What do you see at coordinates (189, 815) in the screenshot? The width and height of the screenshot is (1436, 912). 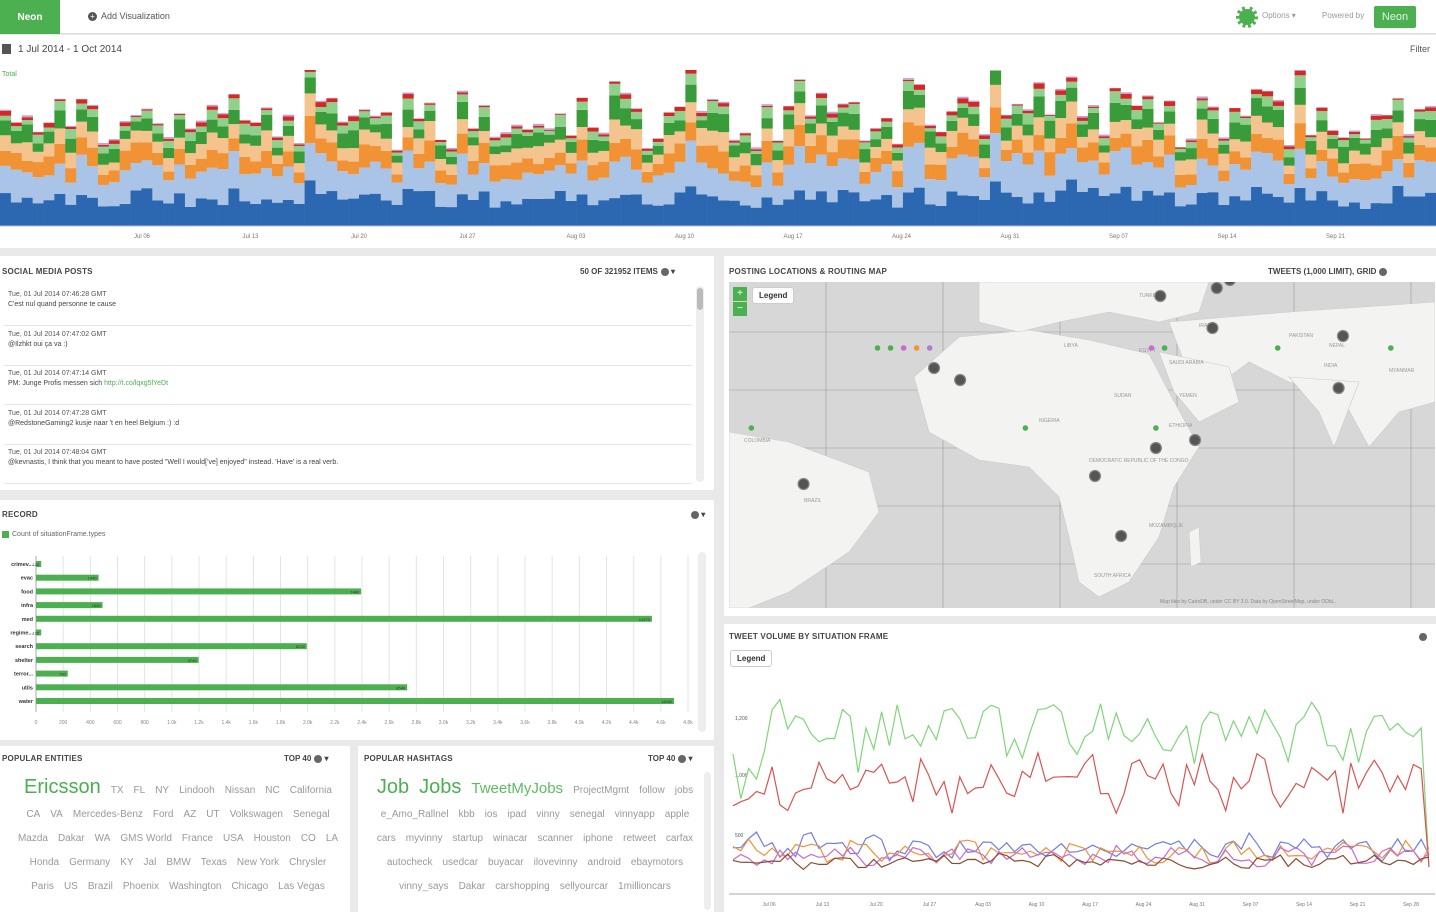 I see `word-cloud-term: AZ` at bounding box center [189, 815].